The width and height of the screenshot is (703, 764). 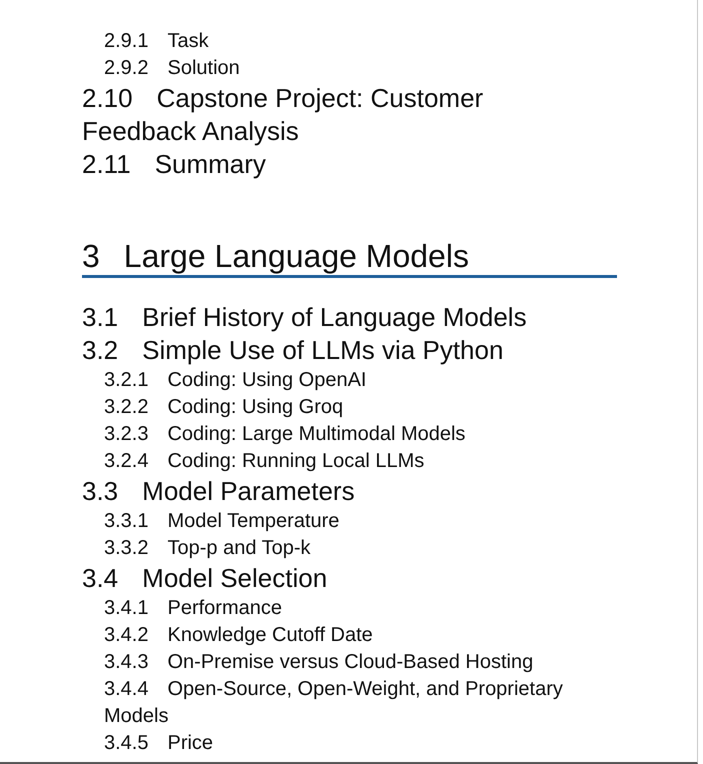 I want to click on subsection-entry: 3.4.1 Performance, so click(x=193, y=608).